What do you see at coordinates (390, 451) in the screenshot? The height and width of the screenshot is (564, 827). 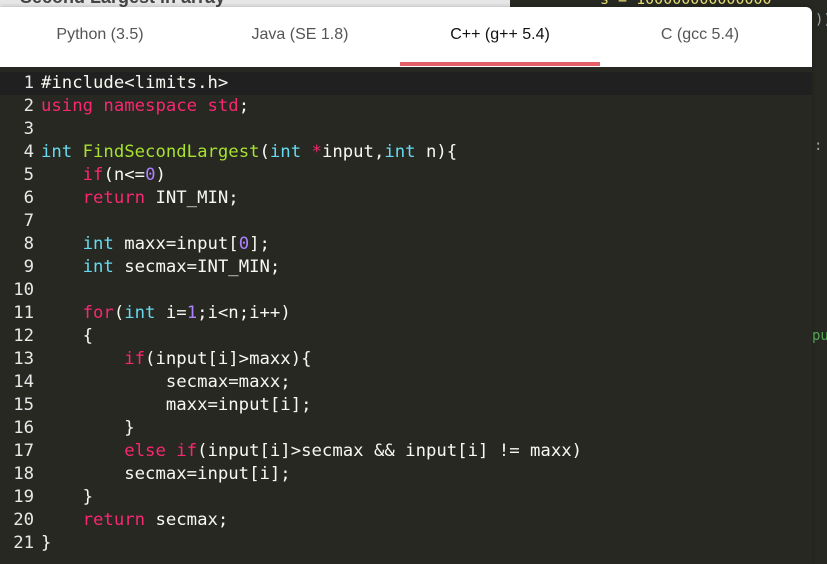 I see `code-token: (input[i]>secmax && input[i] != maxx)` at bounding box center [390, 451].